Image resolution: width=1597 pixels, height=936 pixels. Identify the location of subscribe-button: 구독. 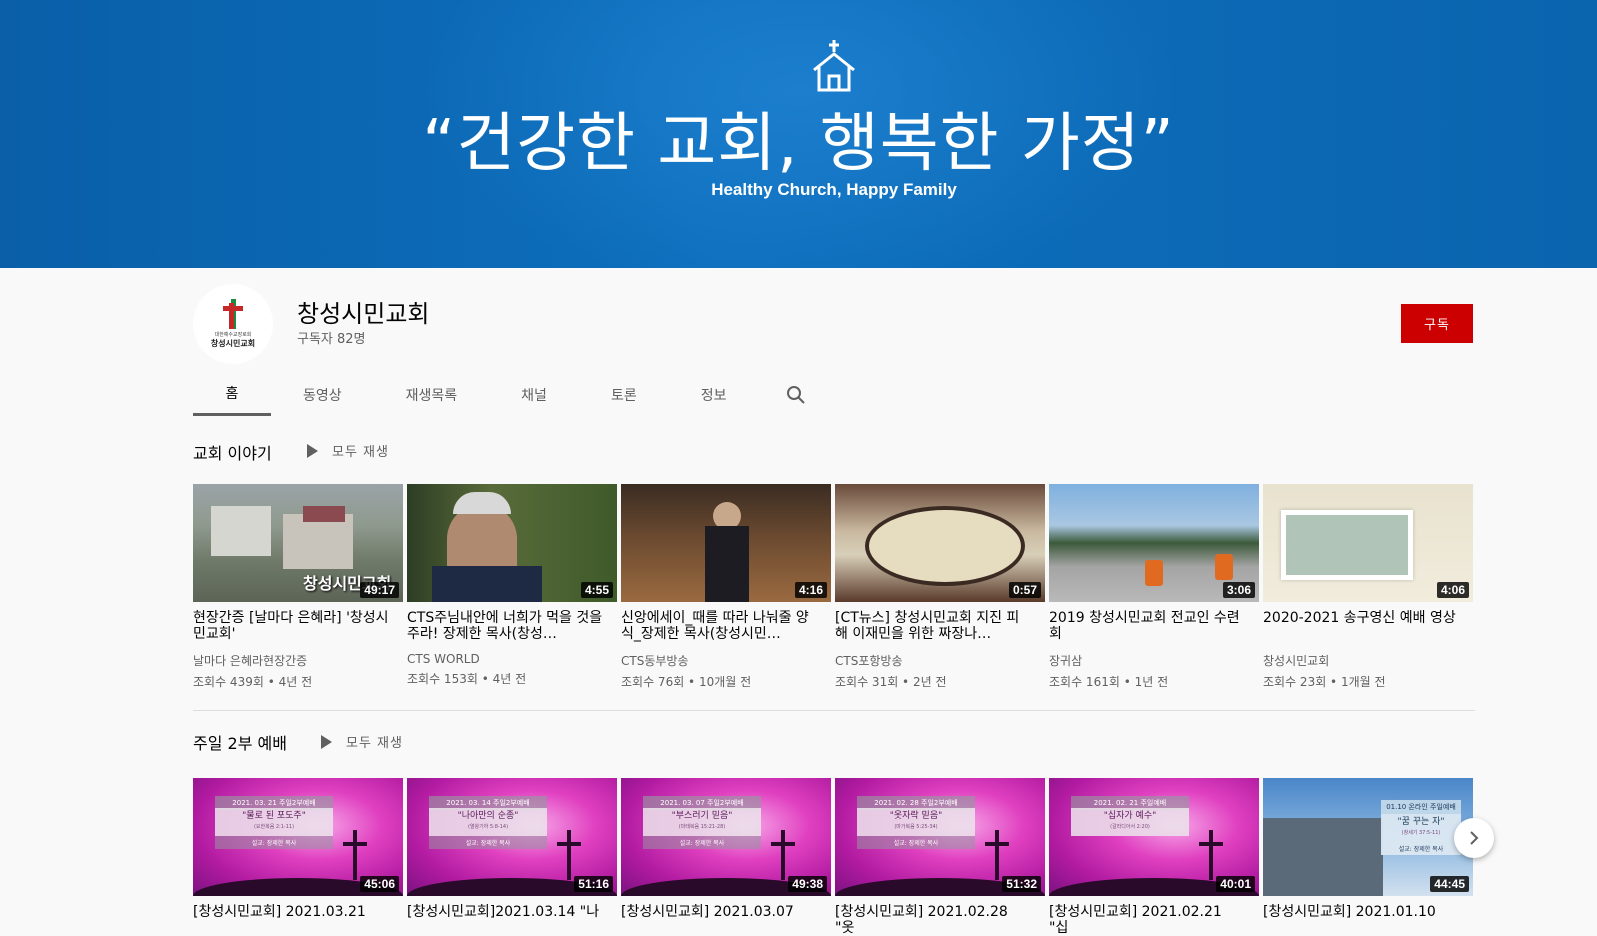
(1437, 323).